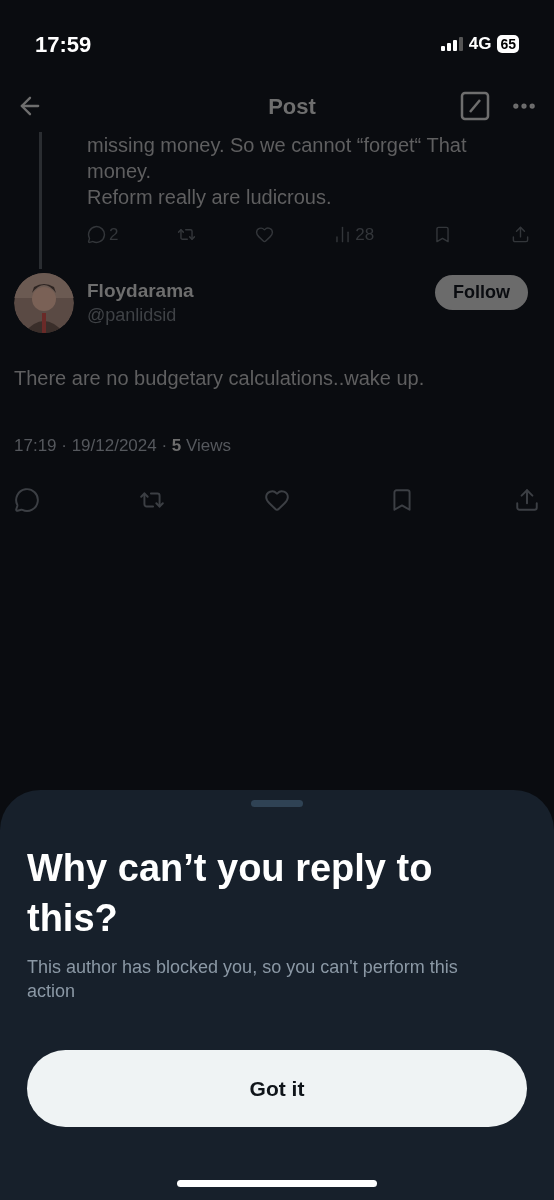  Describe the element at coordinates (63, 44) in the screenshot. I see `clock-time: 17:59` at that location.